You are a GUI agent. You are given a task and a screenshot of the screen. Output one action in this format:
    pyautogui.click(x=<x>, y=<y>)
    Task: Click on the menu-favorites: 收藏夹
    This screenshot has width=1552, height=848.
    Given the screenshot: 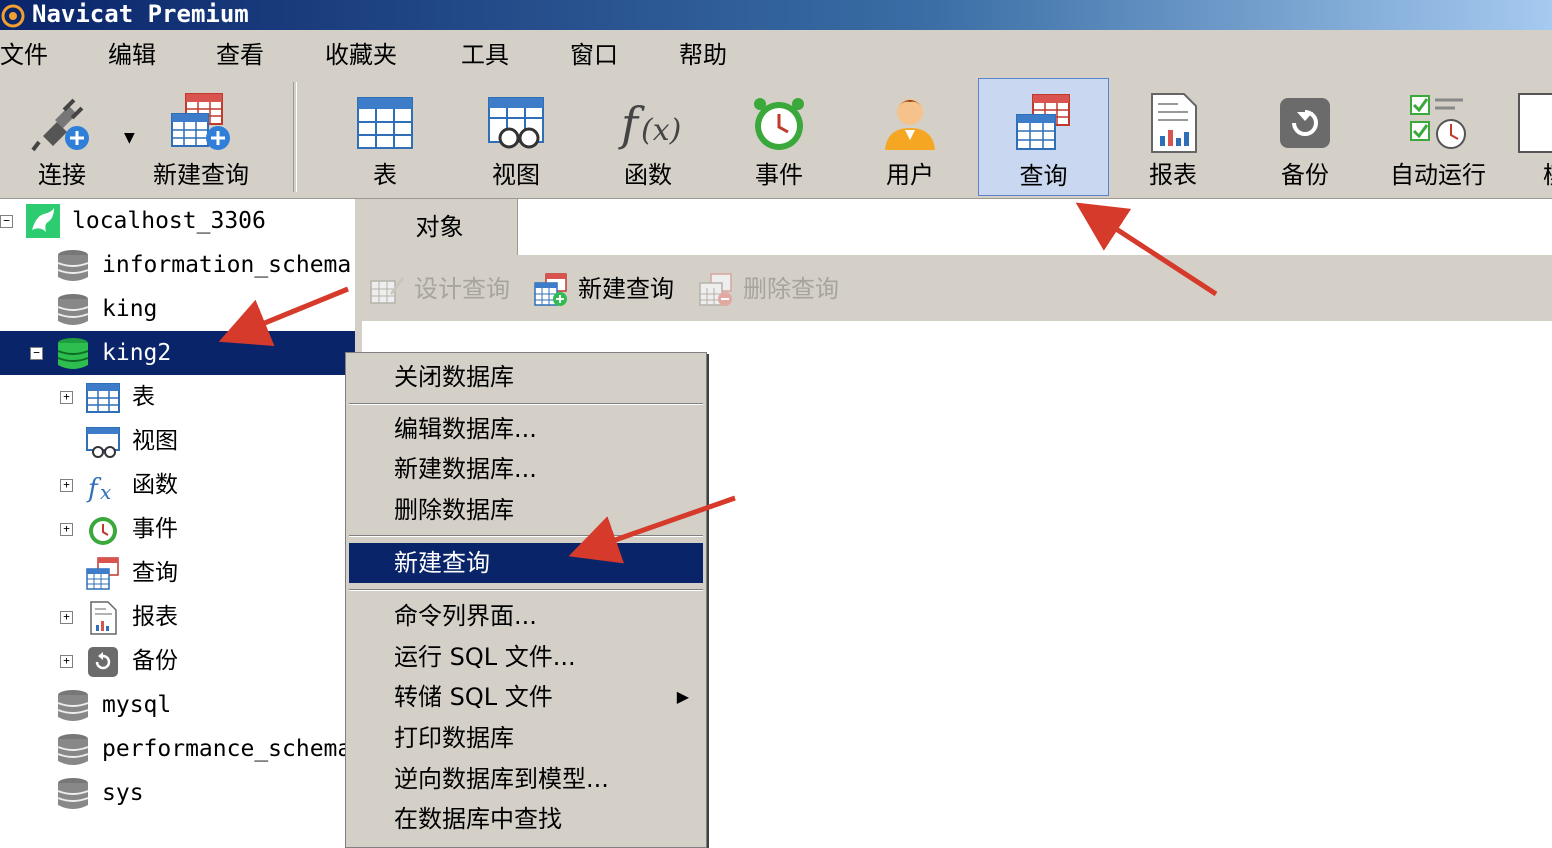 What is the action you would take?
    pyautogui.click(x=361, y=55)
    